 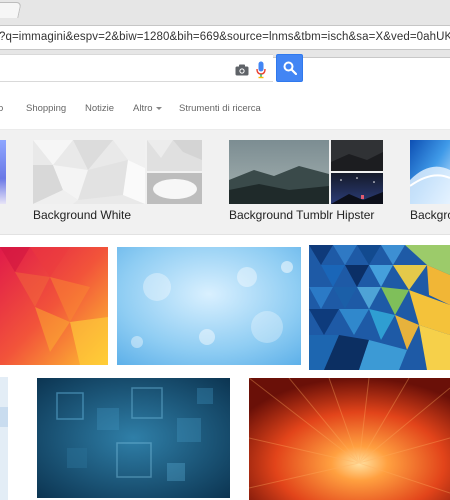 What do you see at coordinates (99, 108) in the screenshot?
I see `tab-news: Notizie` at bounding box center [99, 108].